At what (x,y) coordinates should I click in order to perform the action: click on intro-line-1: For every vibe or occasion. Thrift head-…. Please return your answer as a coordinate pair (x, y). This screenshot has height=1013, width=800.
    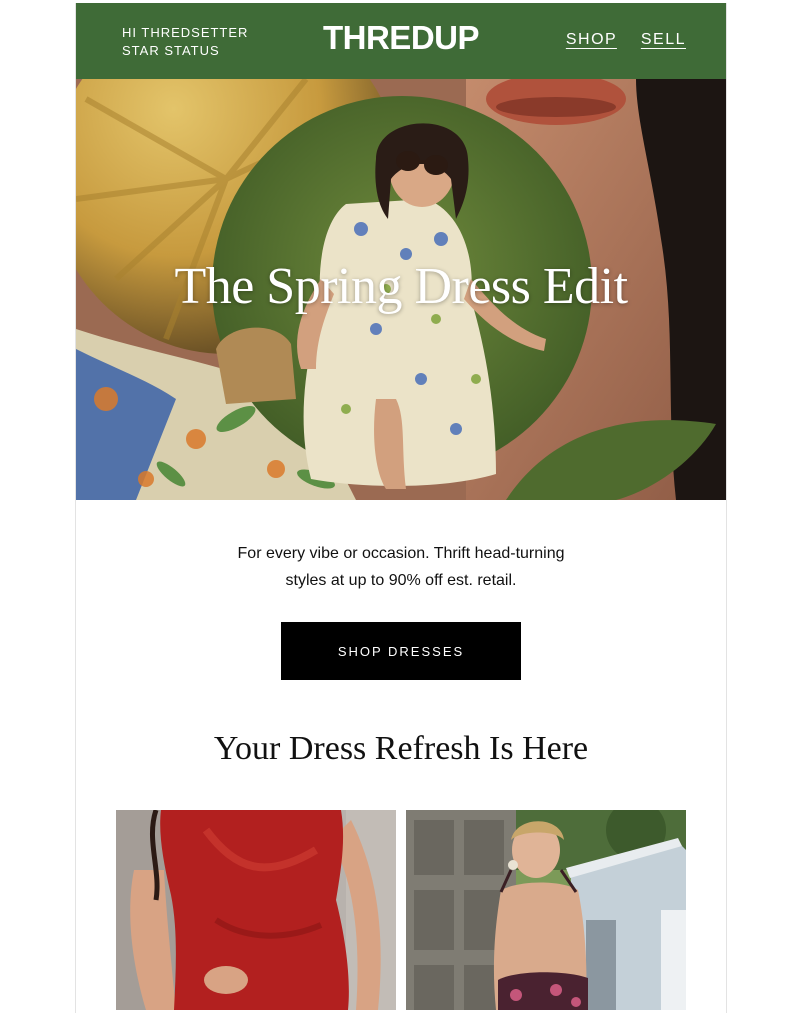
    Looking at the image, I should click on (401, 553).